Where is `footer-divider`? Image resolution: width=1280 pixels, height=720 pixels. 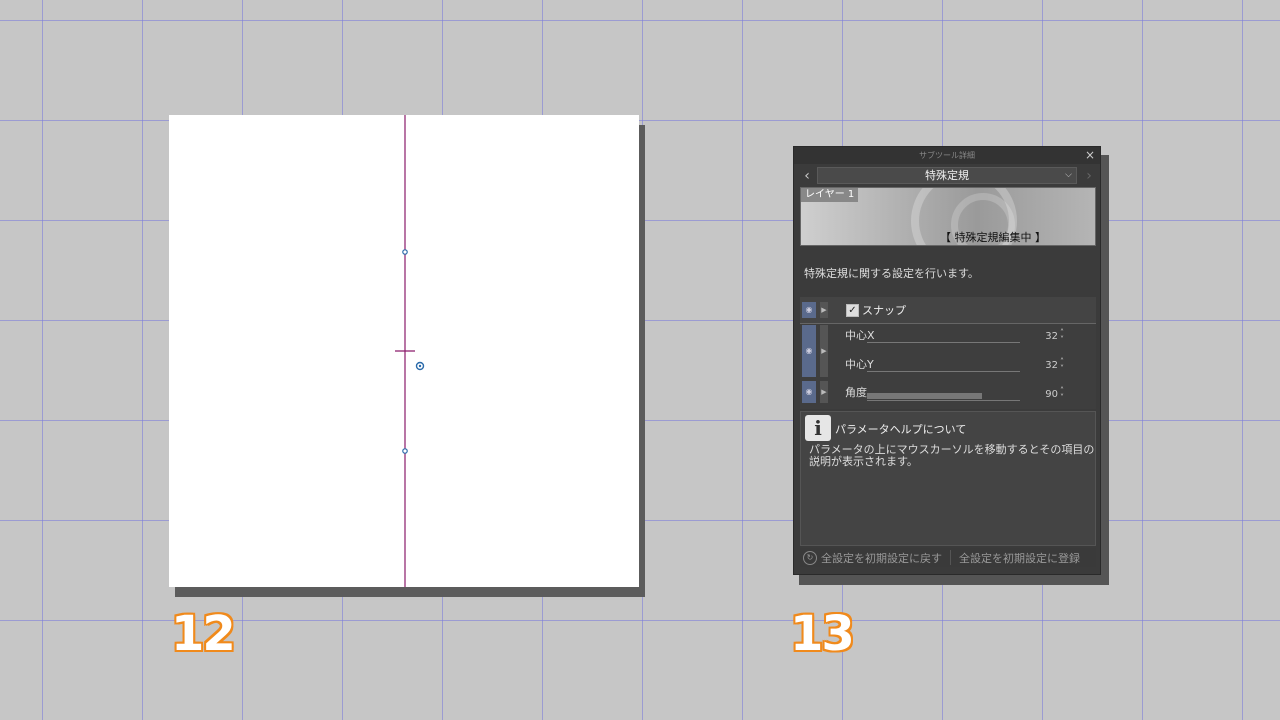
footer-divider is located at coordinates (950, 557).